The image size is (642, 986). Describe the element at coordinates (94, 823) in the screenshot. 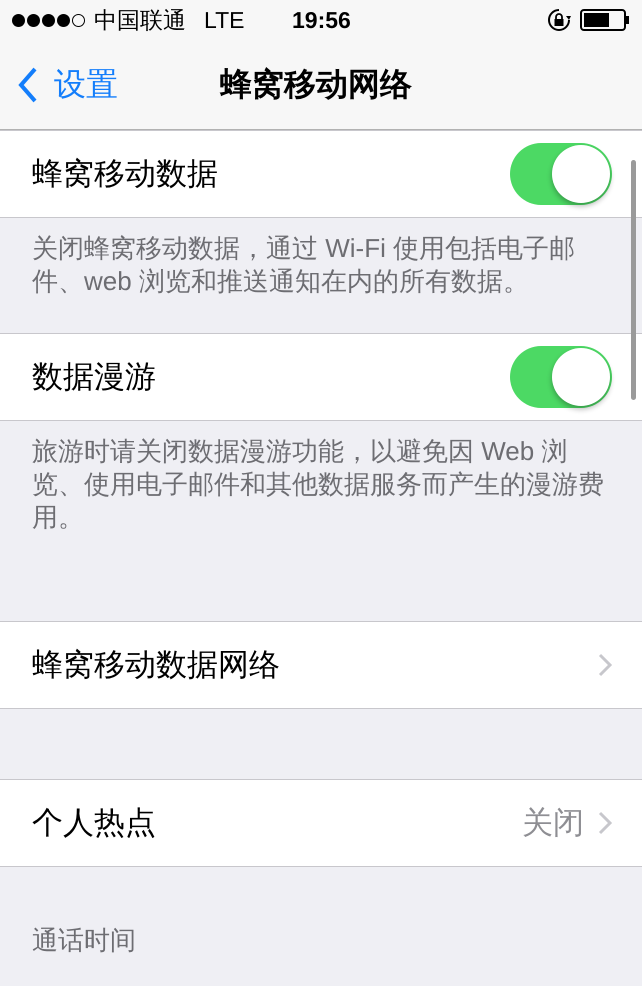

I see `row-label: 个人热点` at that location.